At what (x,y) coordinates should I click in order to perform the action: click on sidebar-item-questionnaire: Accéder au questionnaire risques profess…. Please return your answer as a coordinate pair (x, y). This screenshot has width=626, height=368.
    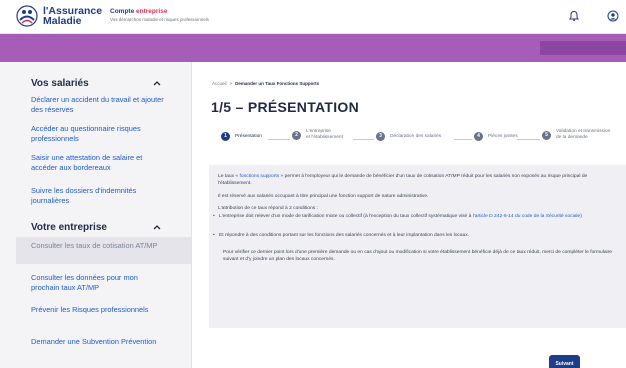
    Looking at the image, I should click on (98, 133).